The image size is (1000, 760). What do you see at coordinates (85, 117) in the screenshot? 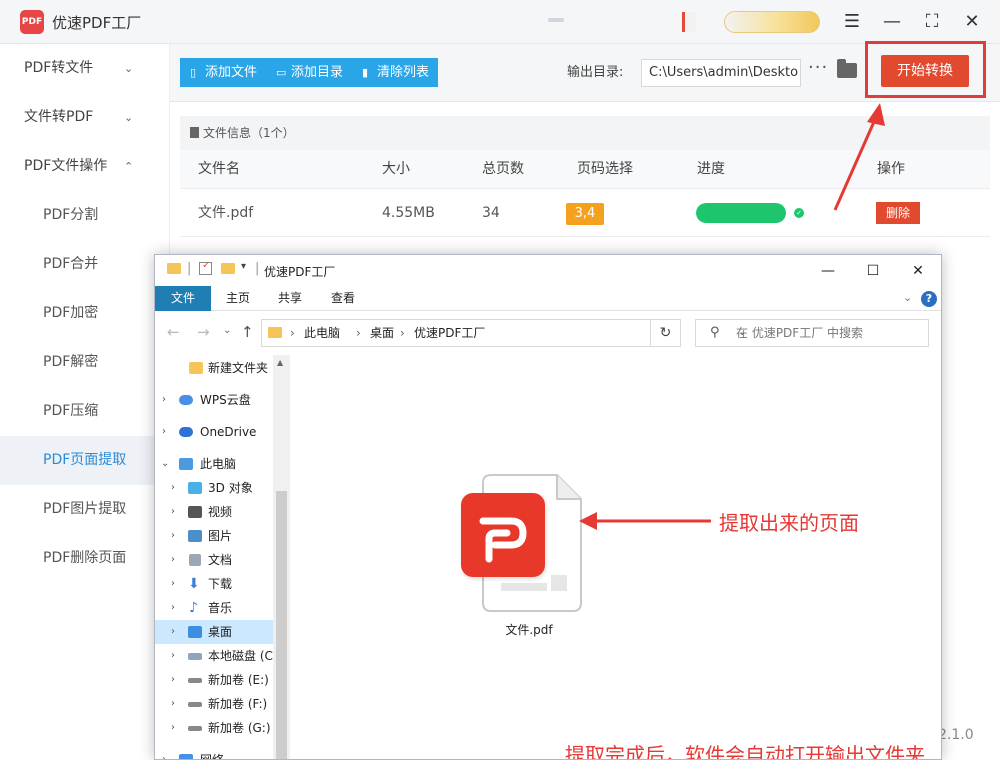
I see `sidebar-item-file-to-pdf: 文件转PDF ⌄` at bounding box center [85, 117].